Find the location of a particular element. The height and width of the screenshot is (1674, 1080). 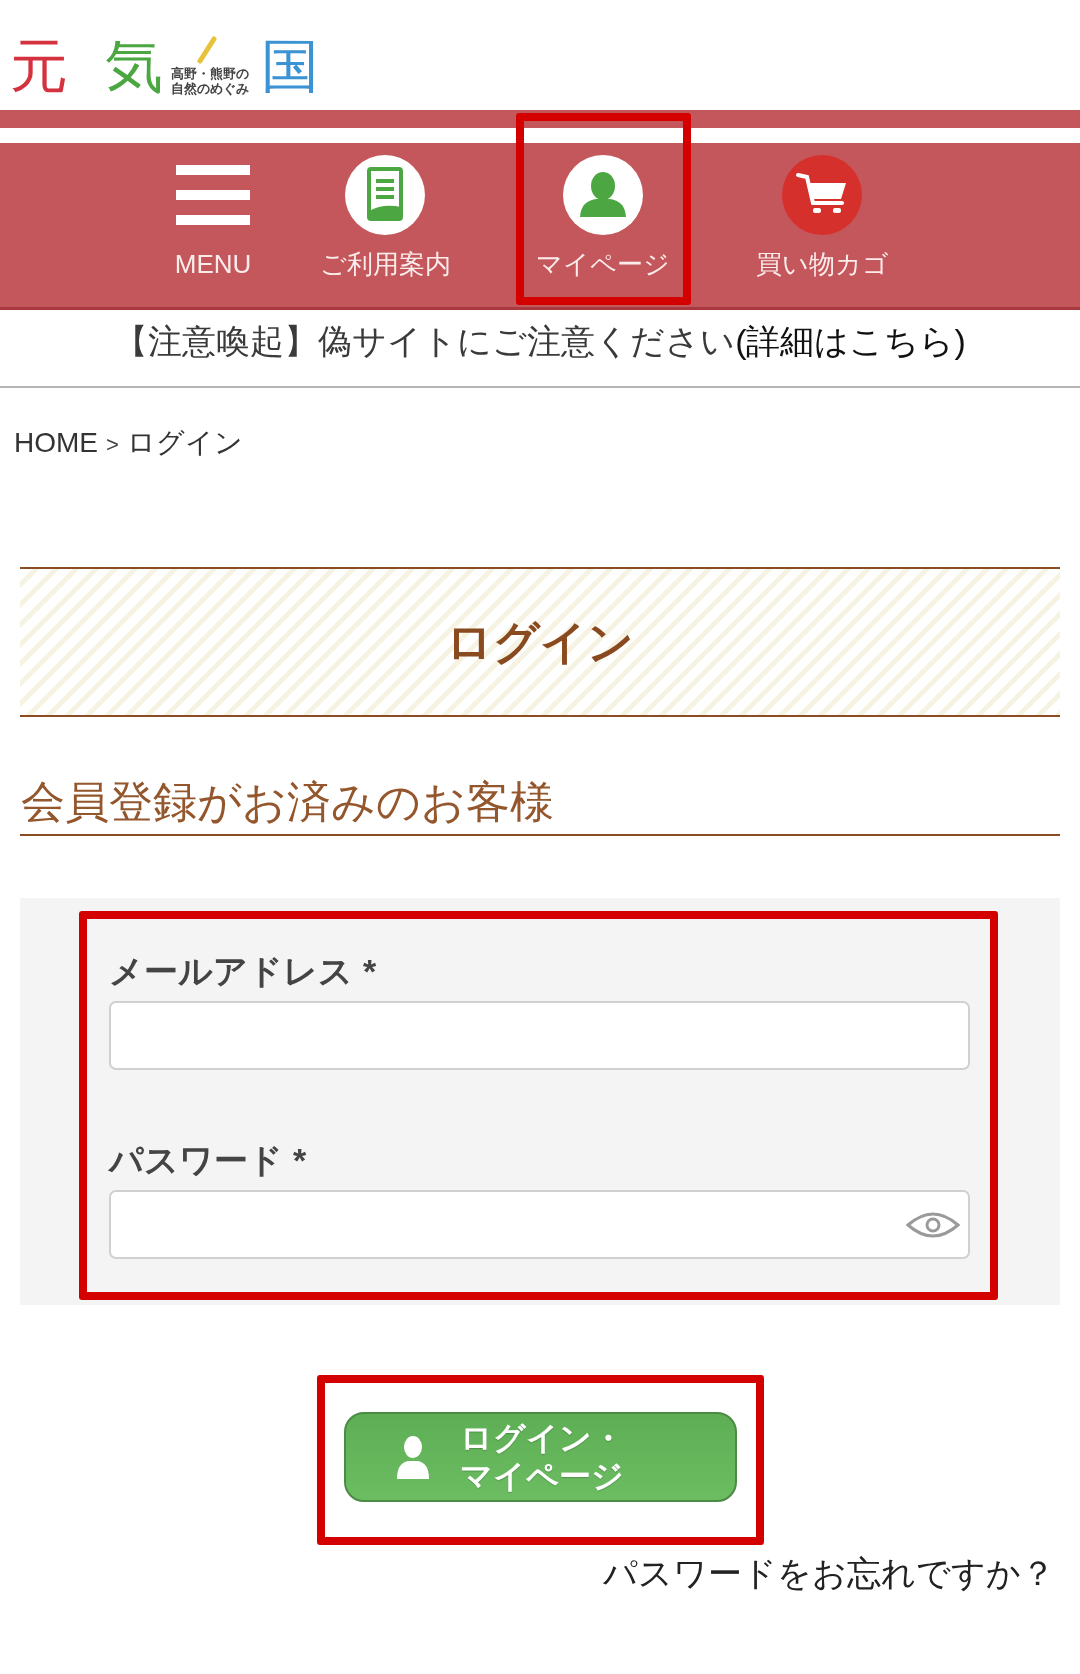

section-title: 会員登録がお済みのお客様 is located at coordinates (540, 806).